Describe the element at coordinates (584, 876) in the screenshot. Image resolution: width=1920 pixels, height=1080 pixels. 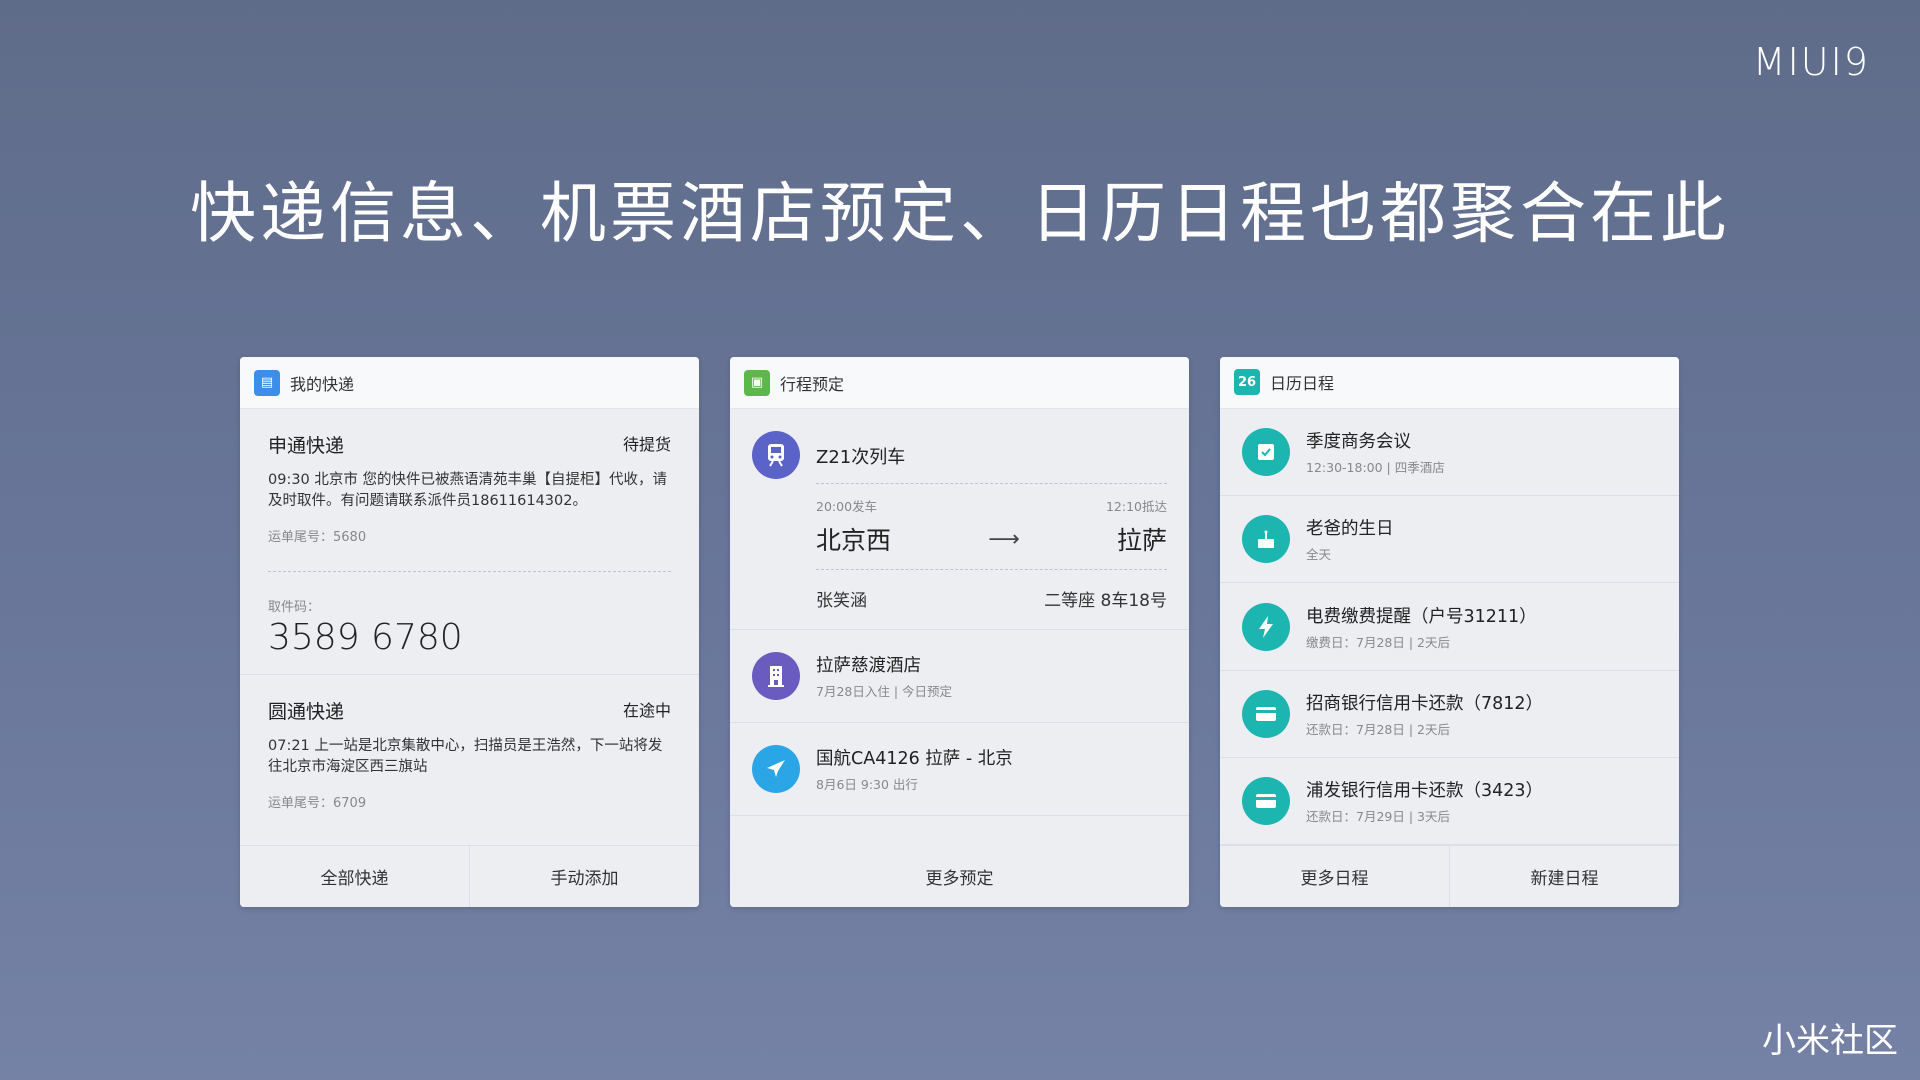
I see `manual-add-button: 手动添加` at that location.